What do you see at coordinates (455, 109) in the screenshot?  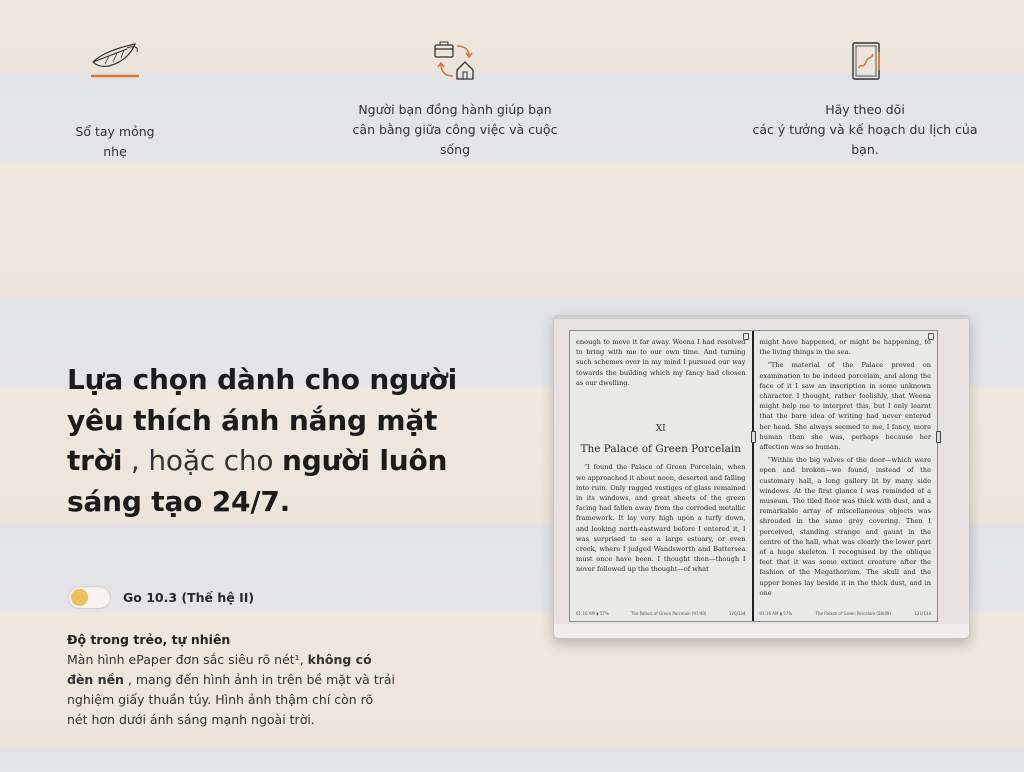 I see `feature-text-line1: Người bạn đồng hành giúp bạn` at bounding box center [455, 109].